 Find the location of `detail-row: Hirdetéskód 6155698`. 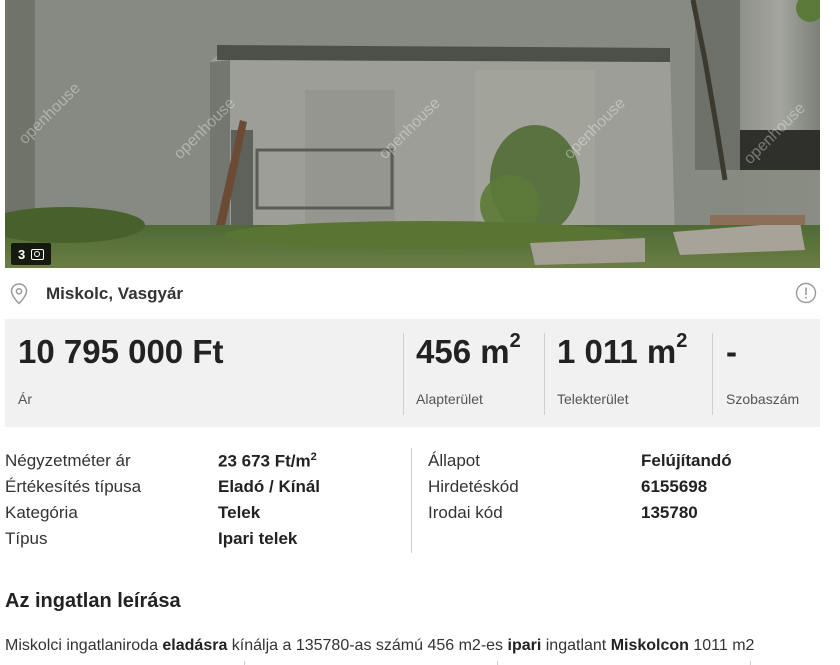

detail-row: Hirdetéskód 6155698 is located at coordinates (580, 487).